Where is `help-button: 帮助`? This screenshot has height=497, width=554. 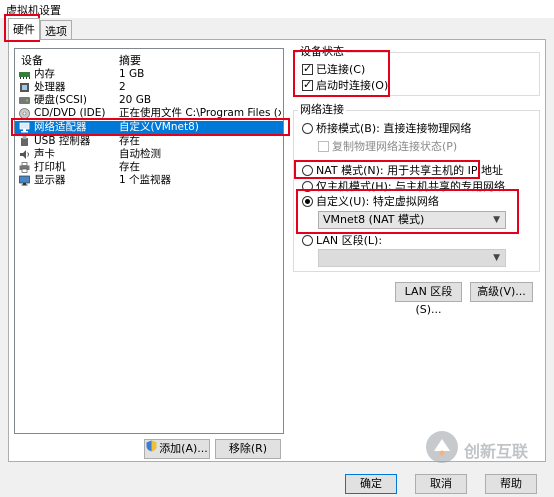 help-button: 帮助 is located at coordinates (511, 484).